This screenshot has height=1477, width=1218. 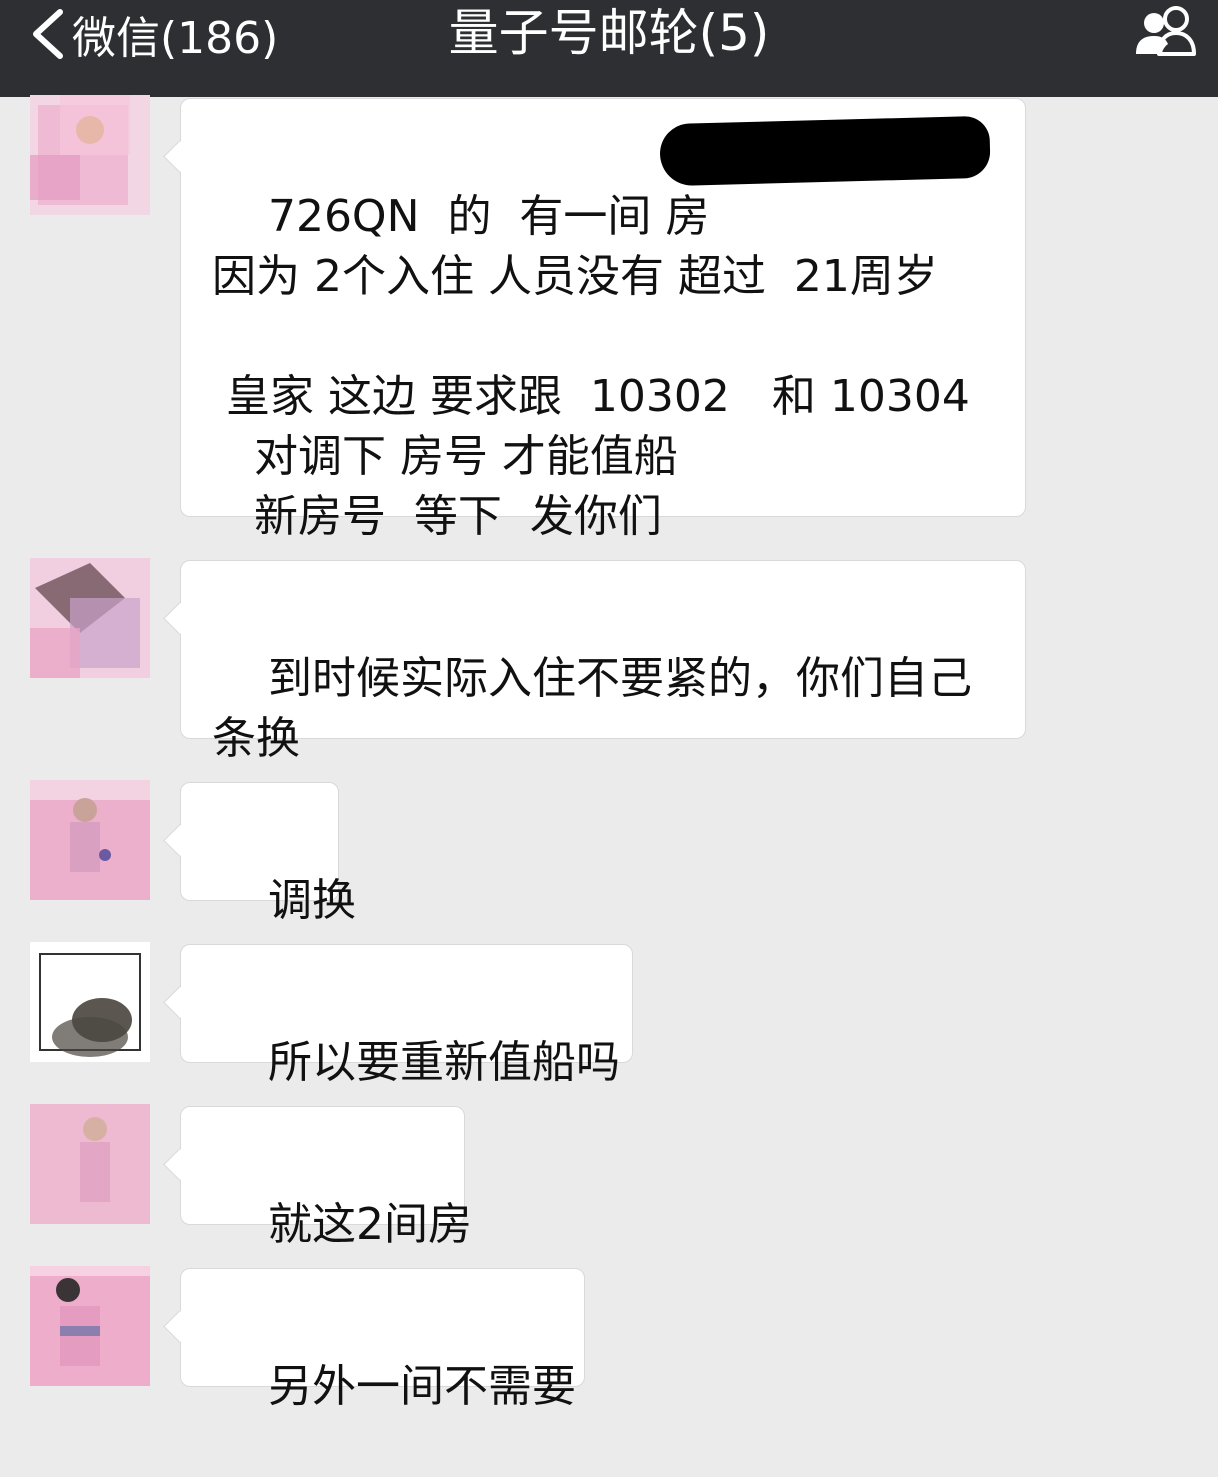 What do you see at coordinates (825, 151) in the screenshot?
I see `redaction-mark` at bounding box center [825, 151].